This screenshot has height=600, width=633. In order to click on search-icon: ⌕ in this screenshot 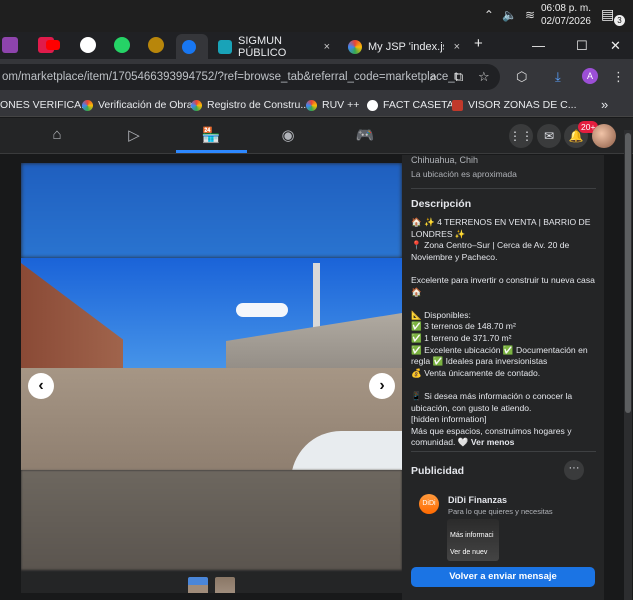, I will do `click(433, 77)`.